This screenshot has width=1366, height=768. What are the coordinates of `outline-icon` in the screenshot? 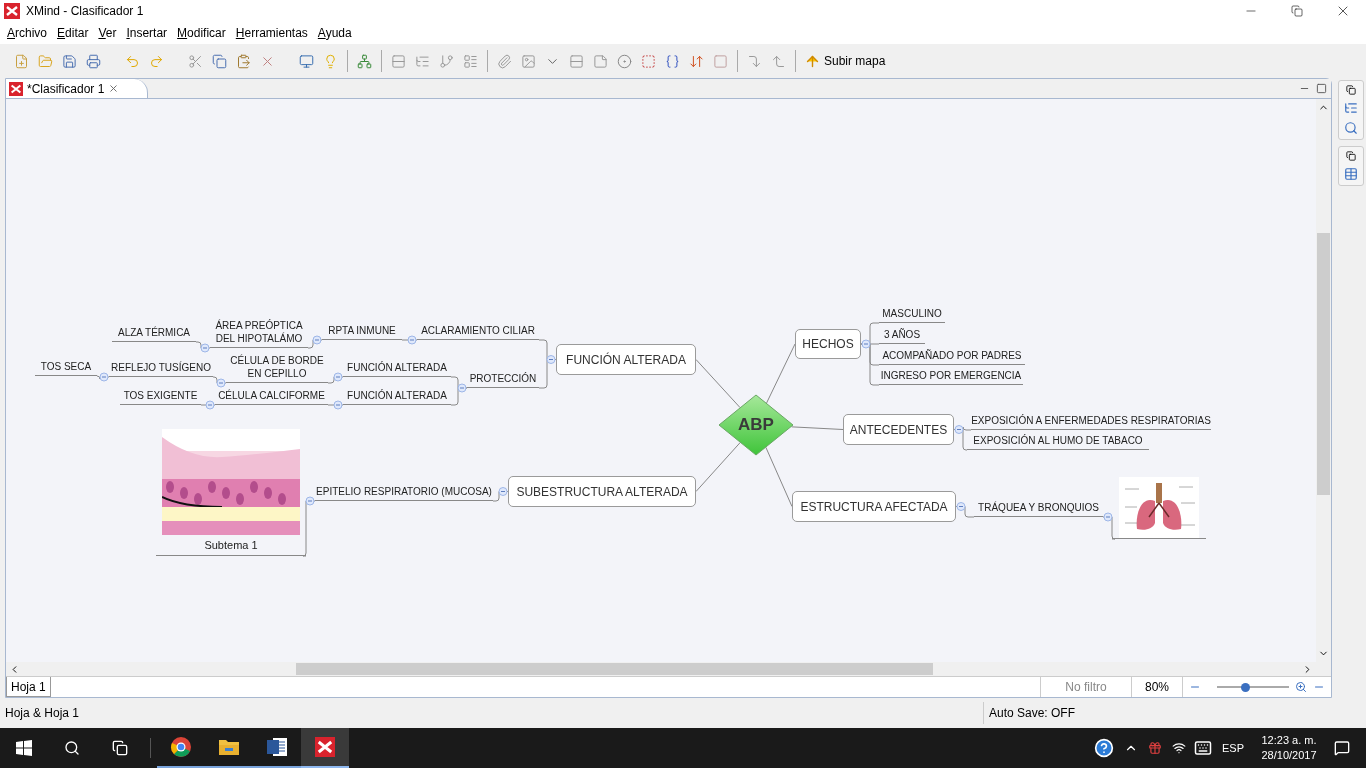 It's located at (1351, 108).